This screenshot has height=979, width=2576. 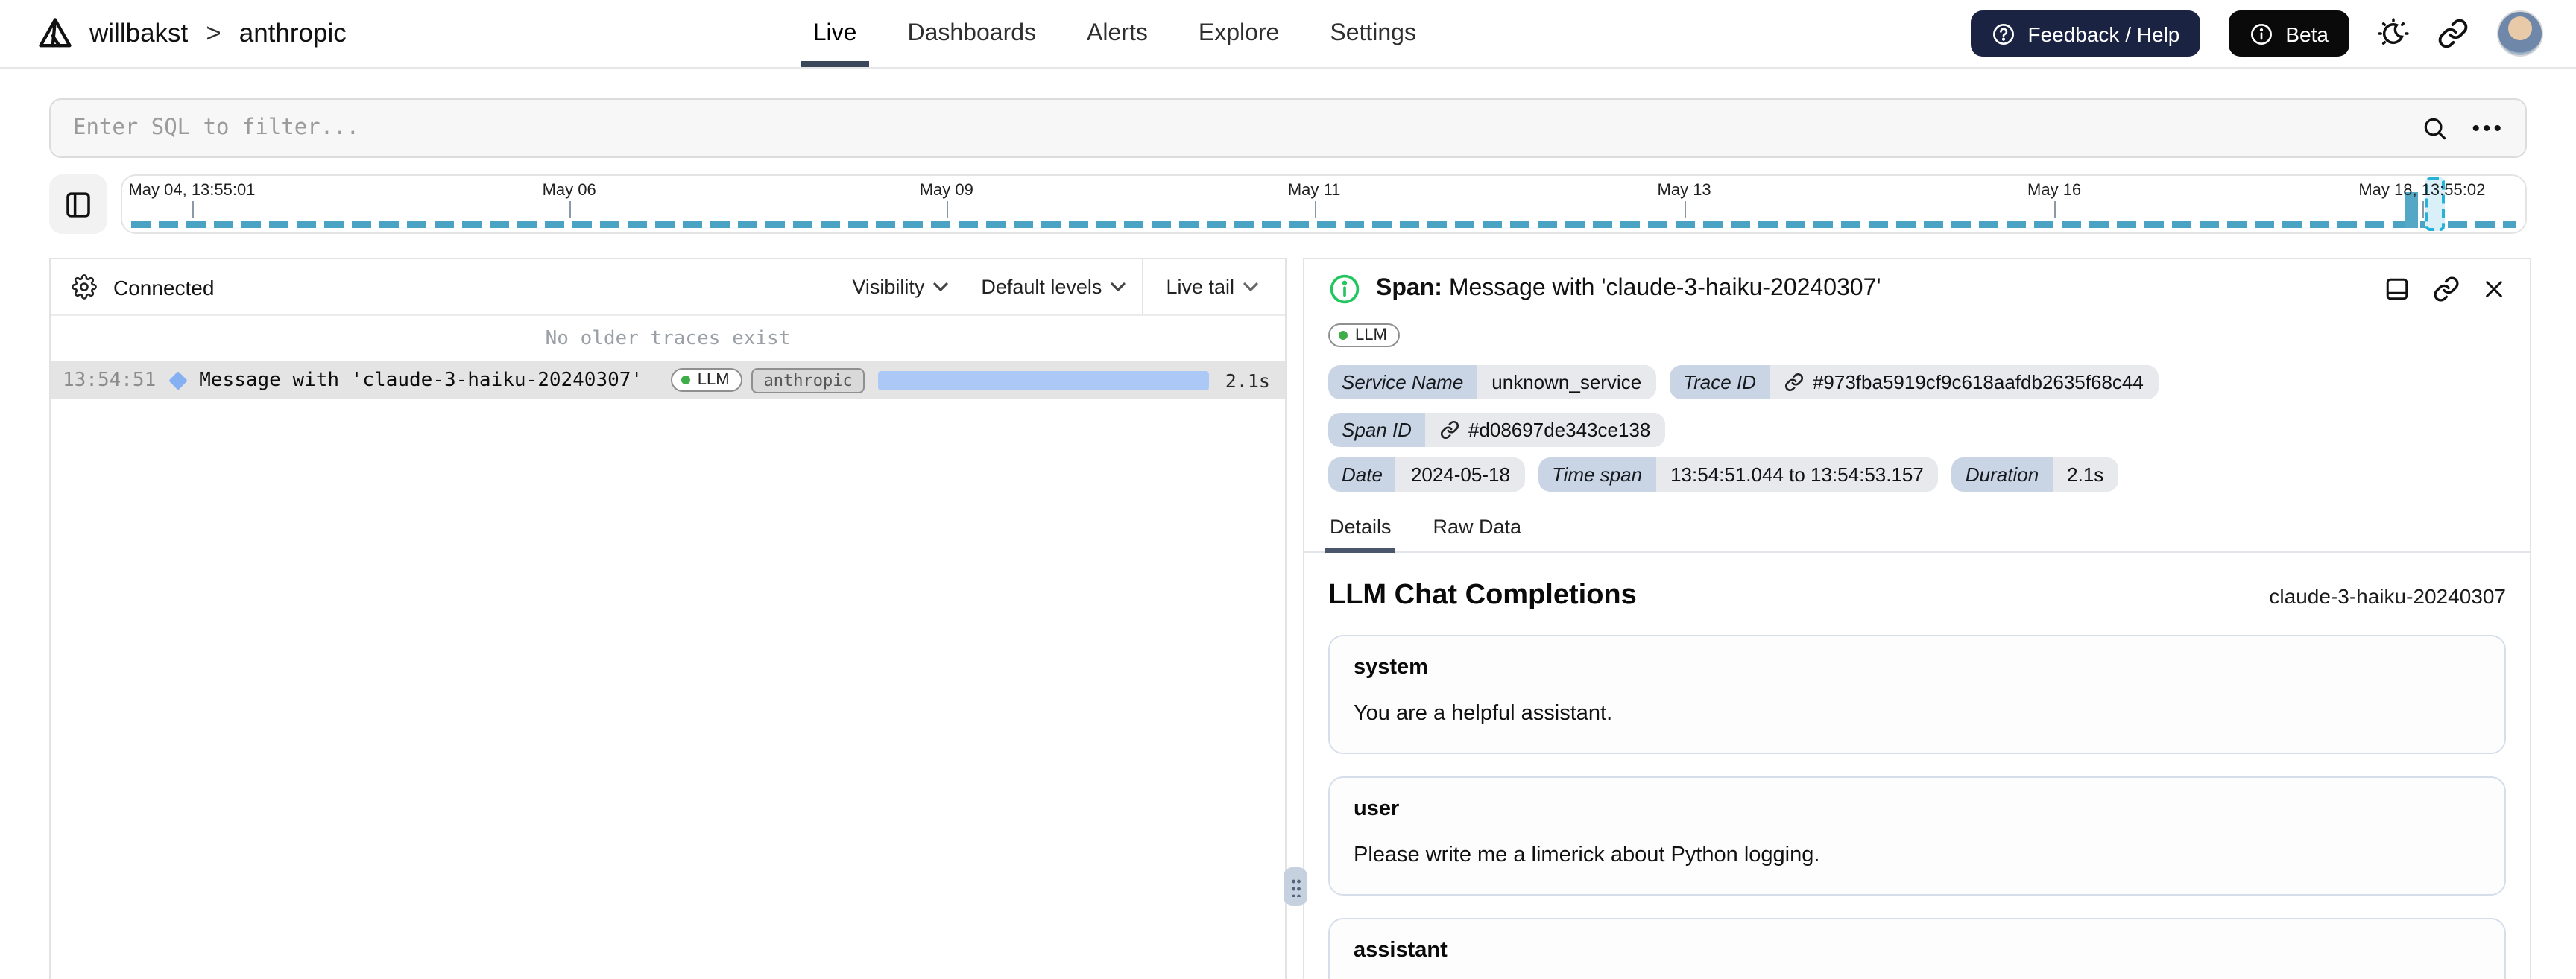 I want to click on property-key: Service Name, so click(x=1403, y=382).